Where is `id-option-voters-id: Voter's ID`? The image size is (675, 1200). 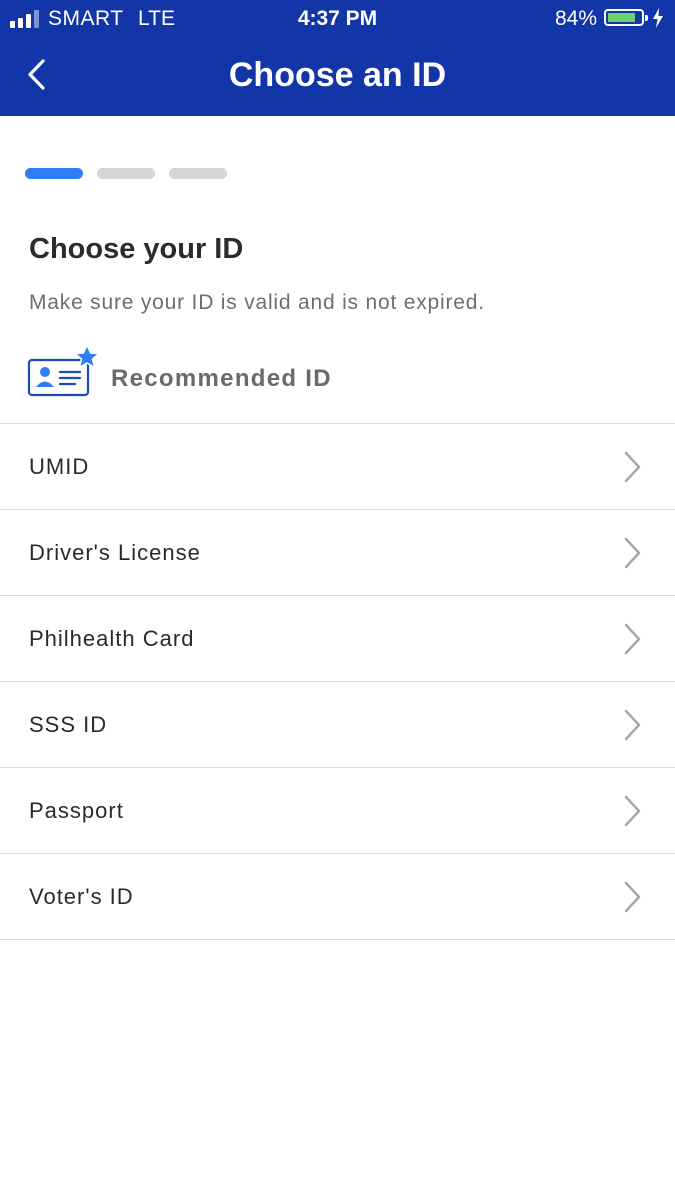 id-option-voters-id: Voter's ID is located at coordinates (337, 897).